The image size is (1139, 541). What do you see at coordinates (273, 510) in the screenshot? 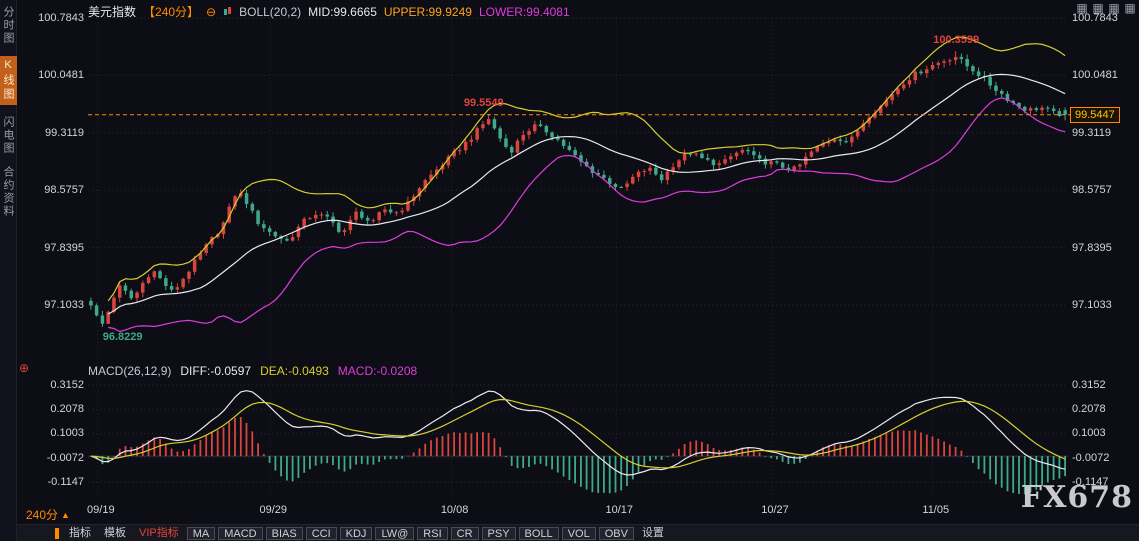
I see `date-axis-label: 09/29` at bounding box center [273, 510].